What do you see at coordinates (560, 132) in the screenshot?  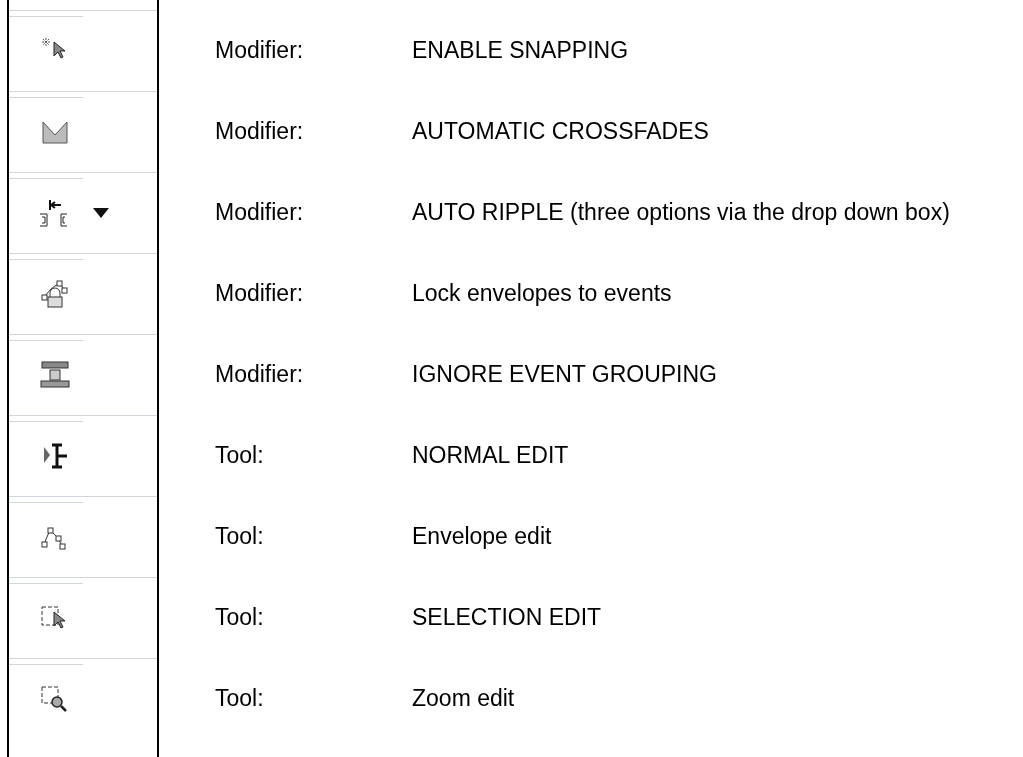 I see `row-description: AUTOMATIC CROSSFADES` at bounding box center [560, 132].